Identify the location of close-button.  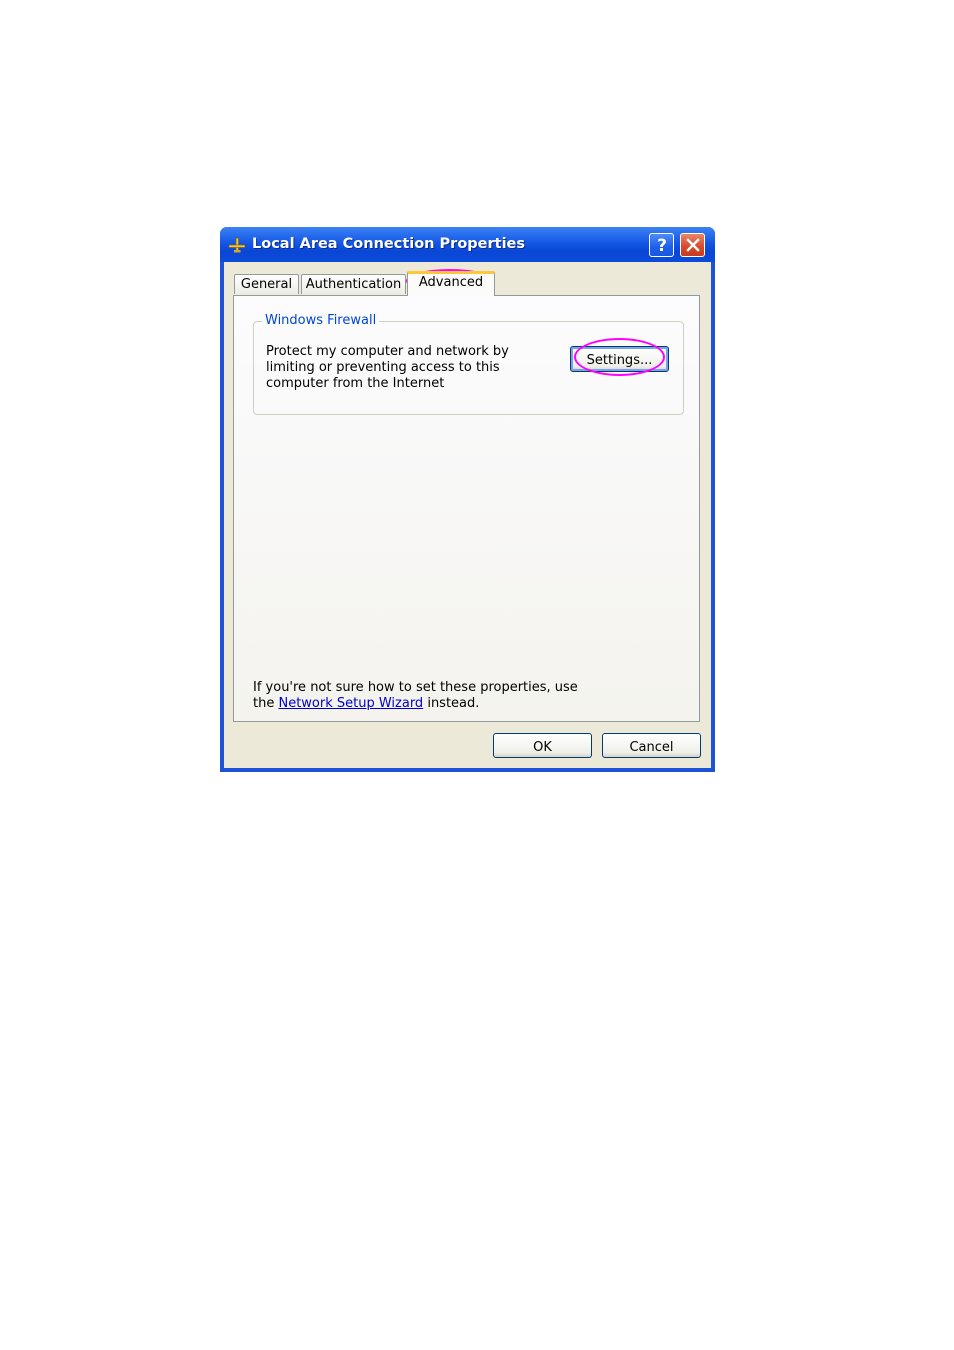
(692, 245).